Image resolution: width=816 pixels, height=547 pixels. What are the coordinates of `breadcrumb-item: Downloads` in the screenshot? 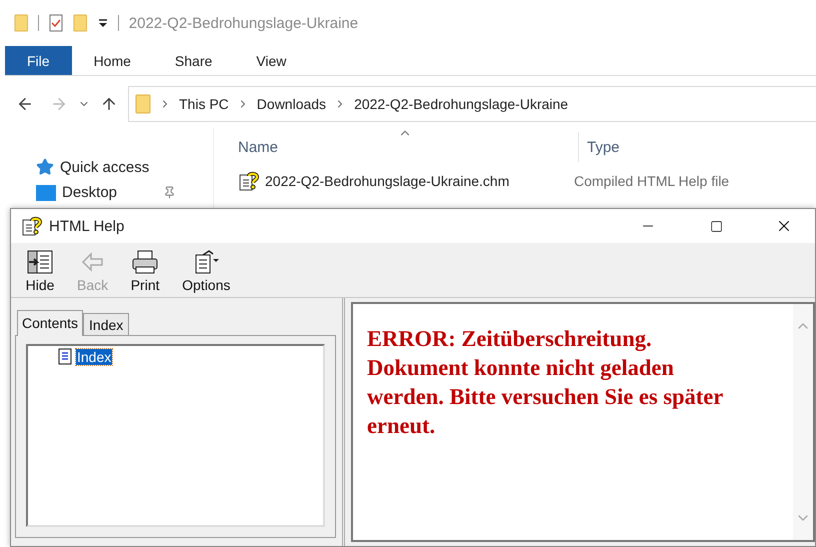 It's located at (291, 104).